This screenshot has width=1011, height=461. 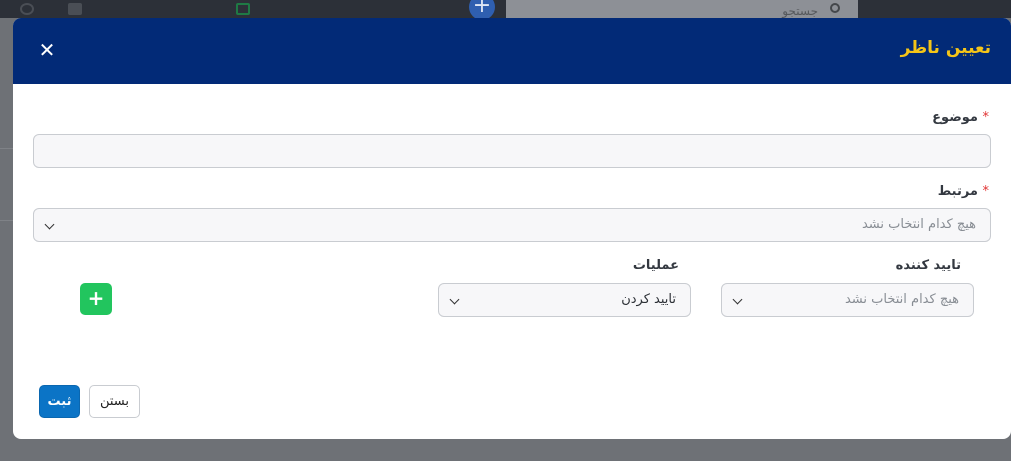 What do you see at coordinates (512, 51) in the screenshot?
I see `modal-header: تعیین ناظر ✕` at bounding box center [512, 51].